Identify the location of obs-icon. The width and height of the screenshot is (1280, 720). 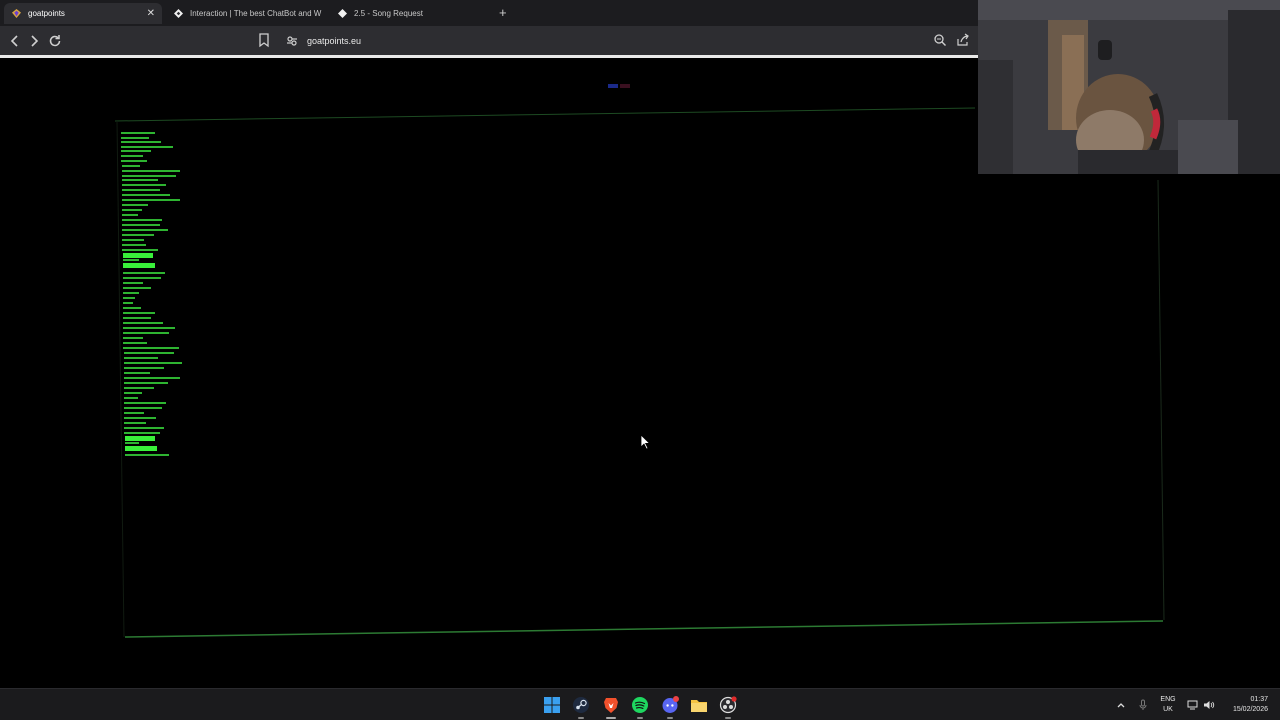
(728, 705).